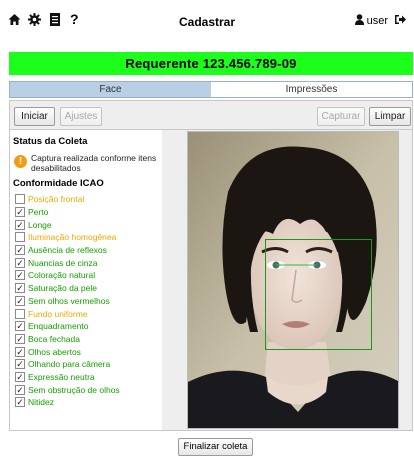 This screenshot has height=459, width=414. I want to click on icao-item-label: Ausência de reflexos, so click(67, 250).